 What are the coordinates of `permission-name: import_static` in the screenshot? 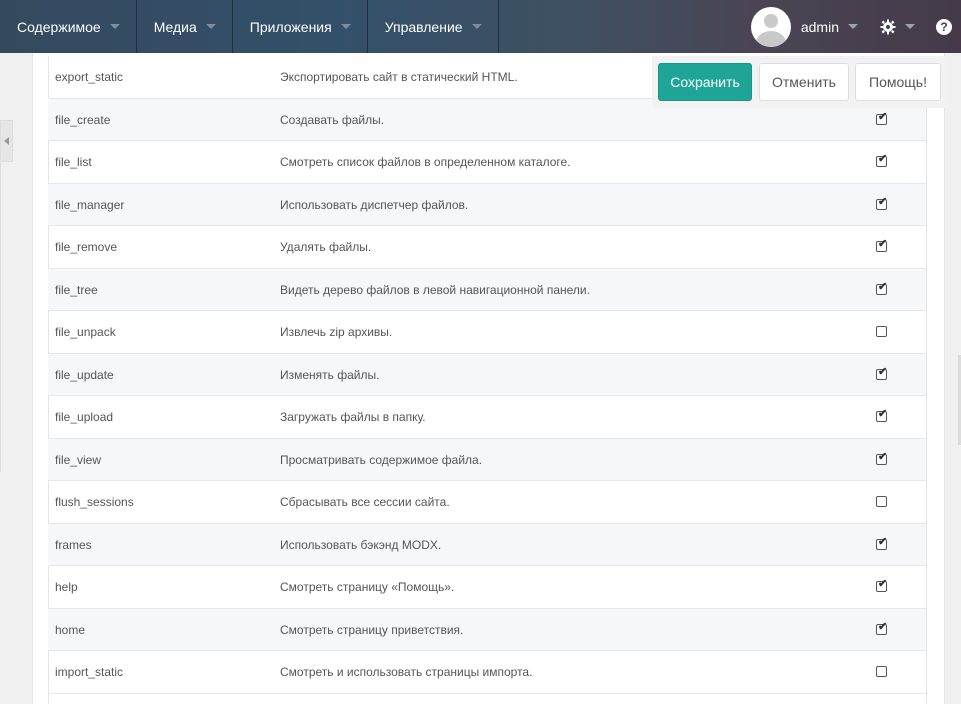 It's located at (89, 672).